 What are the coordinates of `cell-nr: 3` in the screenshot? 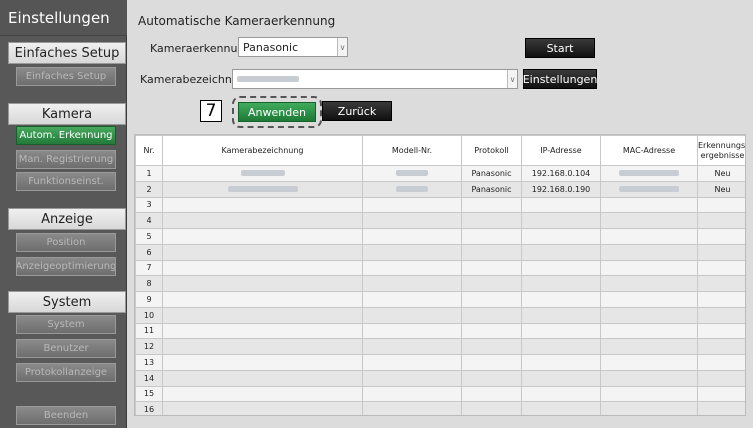 It's located at (149, 205).